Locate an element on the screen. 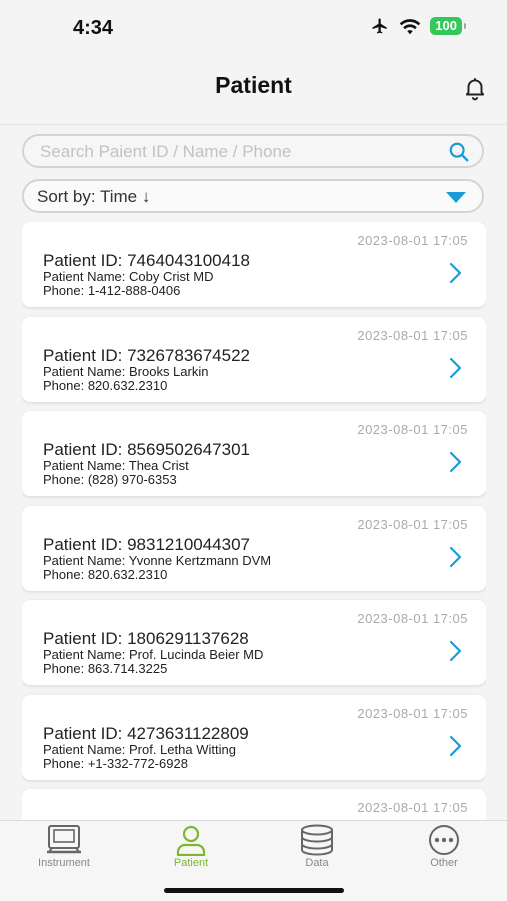 This screenshot has width=507, height=901. status-bar: 4:34 100 is located at coordinates (253, 29).